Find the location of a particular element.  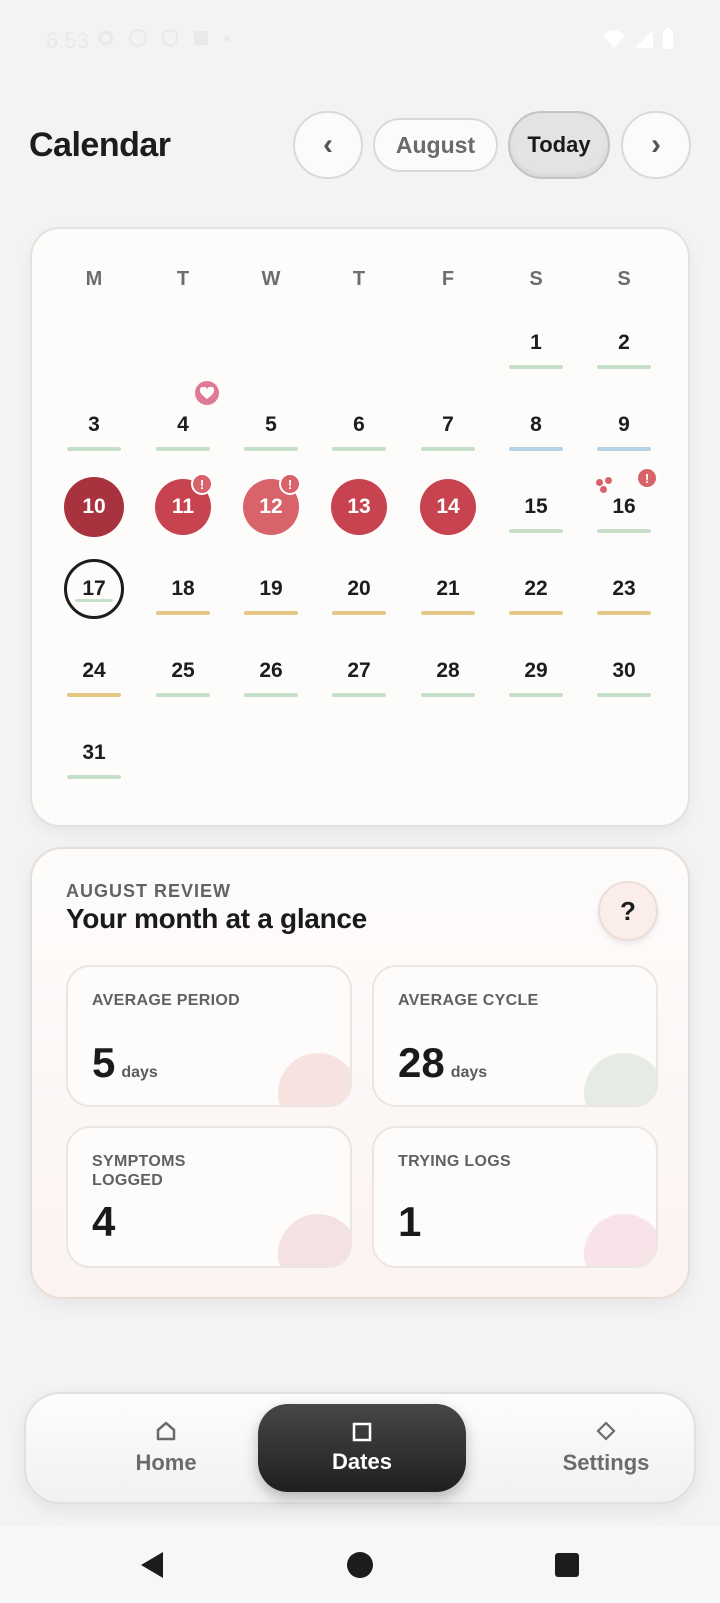

page-title: Calendar is located at coordinates (100, 145).